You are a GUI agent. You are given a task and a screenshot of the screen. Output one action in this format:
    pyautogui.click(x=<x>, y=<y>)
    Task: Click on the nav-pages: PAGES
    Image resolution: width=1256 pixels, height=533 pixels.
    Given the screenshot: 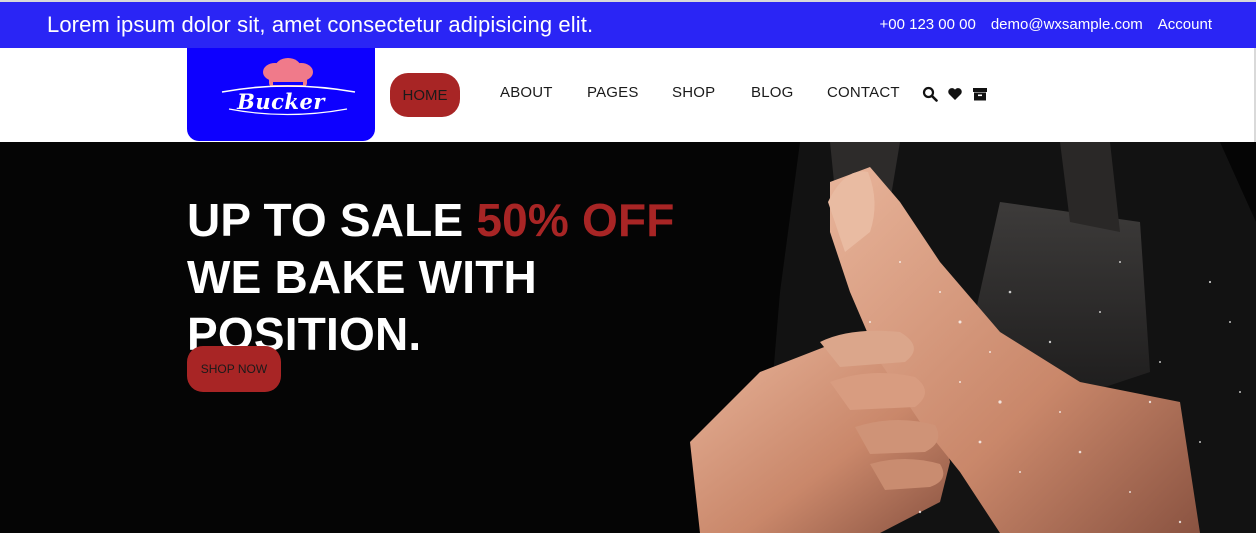 What is the action you would take?
    pyautogui.click(x=613, y=92)
    